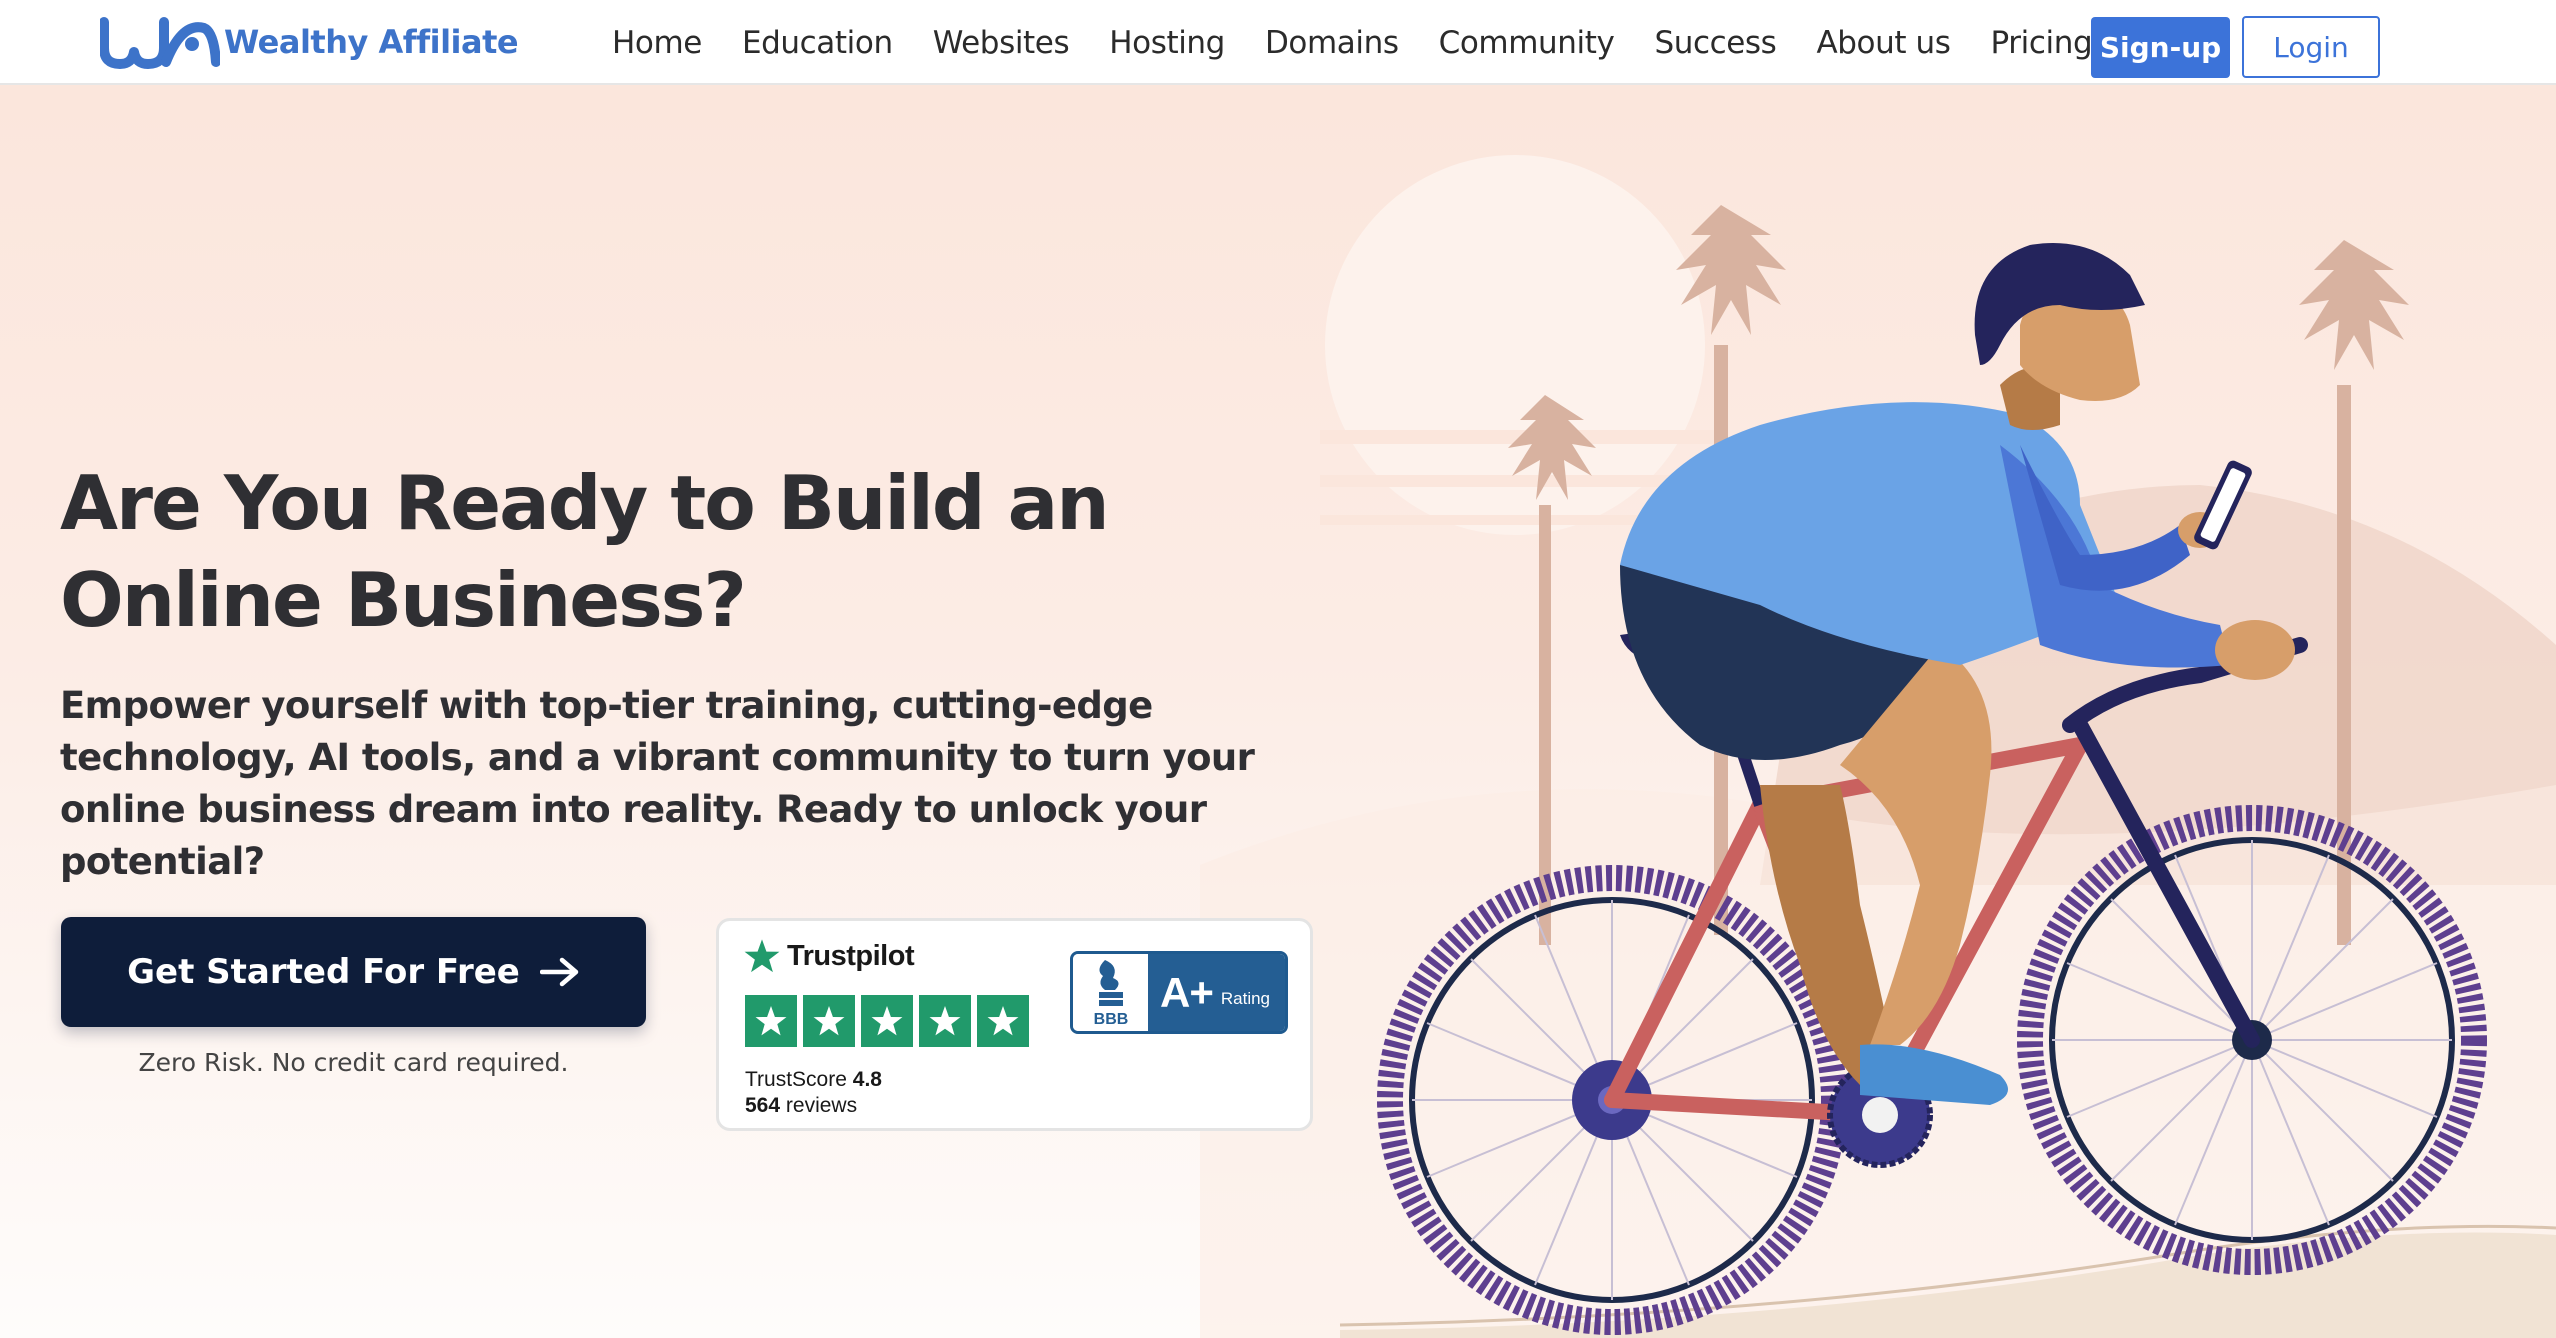 This screenshot has height=1338, width=2556. I want to click on get-started-button: Get Started For Free, so click(353, 972).